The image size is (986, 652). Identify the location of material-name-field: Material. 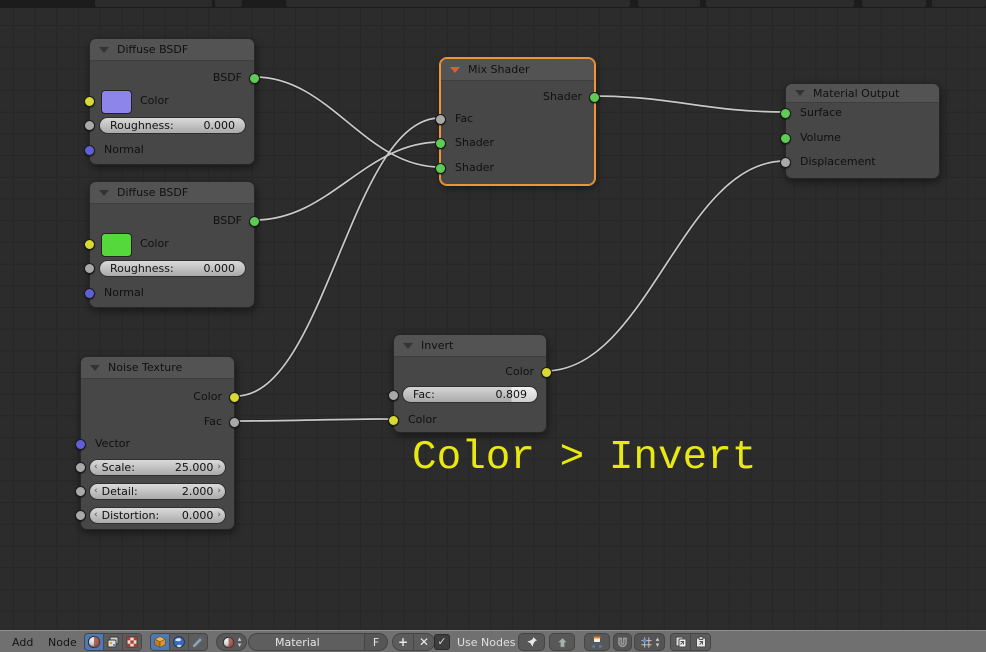
(306, 642).